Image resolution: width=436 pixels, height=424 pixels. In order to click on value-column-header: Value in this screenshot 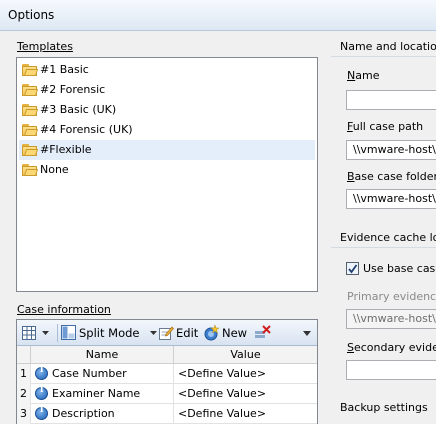, I will do `click(245, 355)`.